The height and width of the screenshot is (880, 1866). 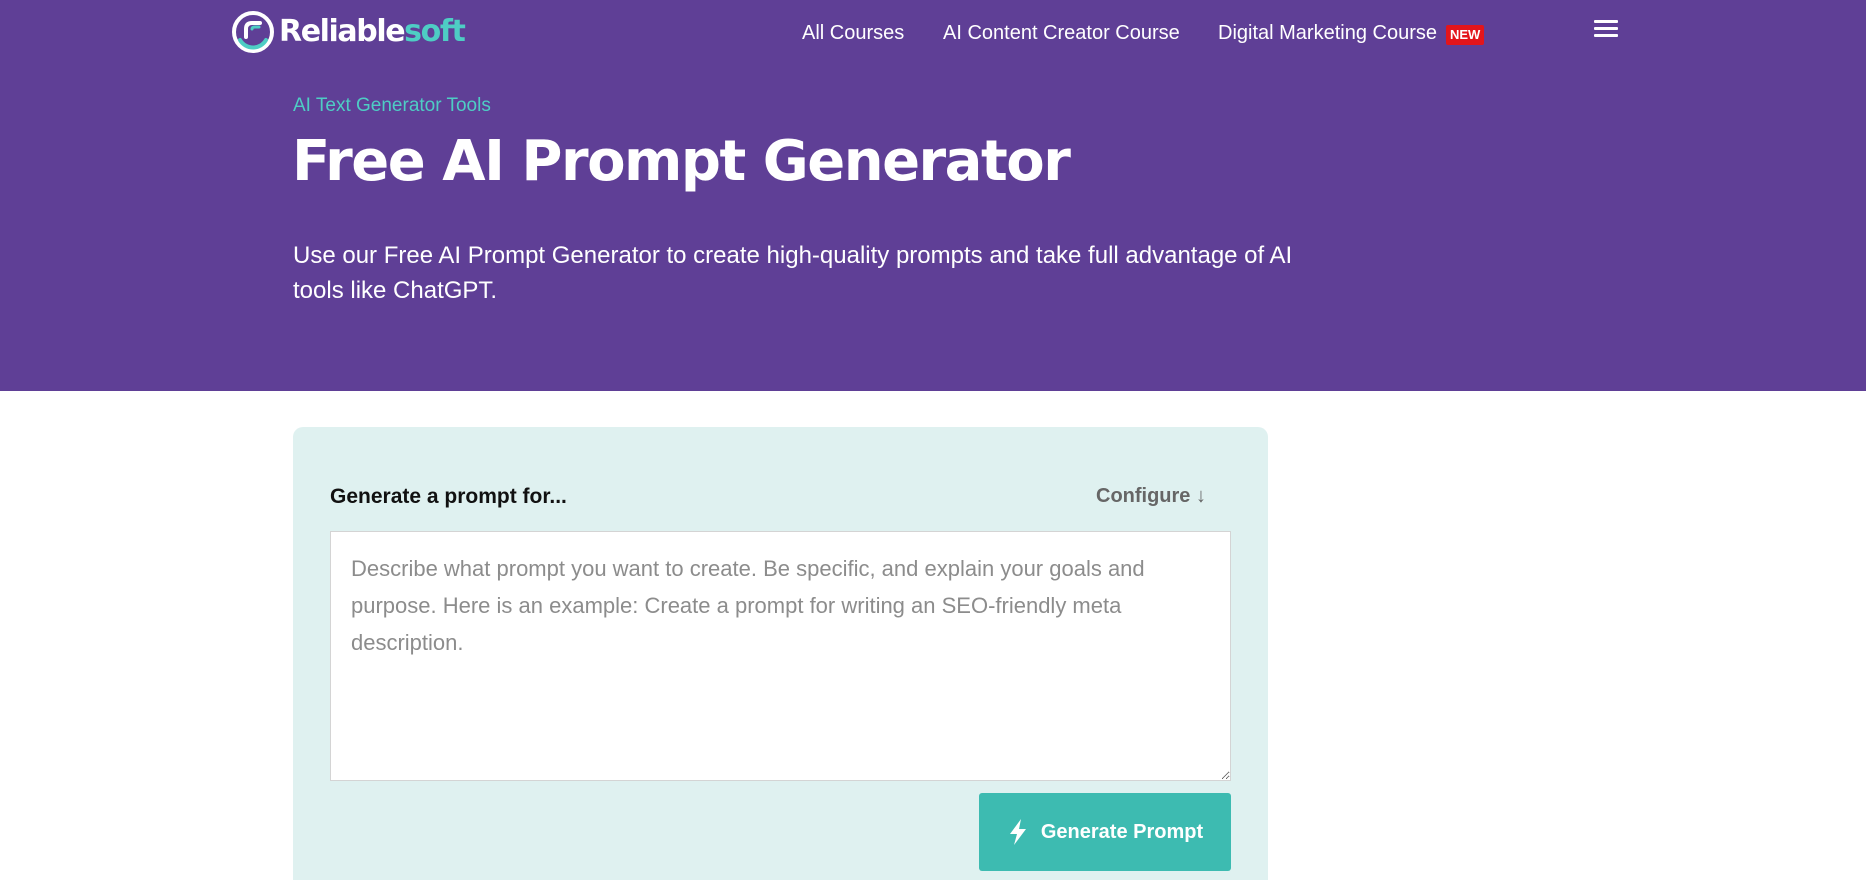 What do you see at coordinates (1061, 33) in the screenshot?
I see `nav-link-ai-content-creator-course: AI Content Creator Course` at bounding box center [1061, 33].